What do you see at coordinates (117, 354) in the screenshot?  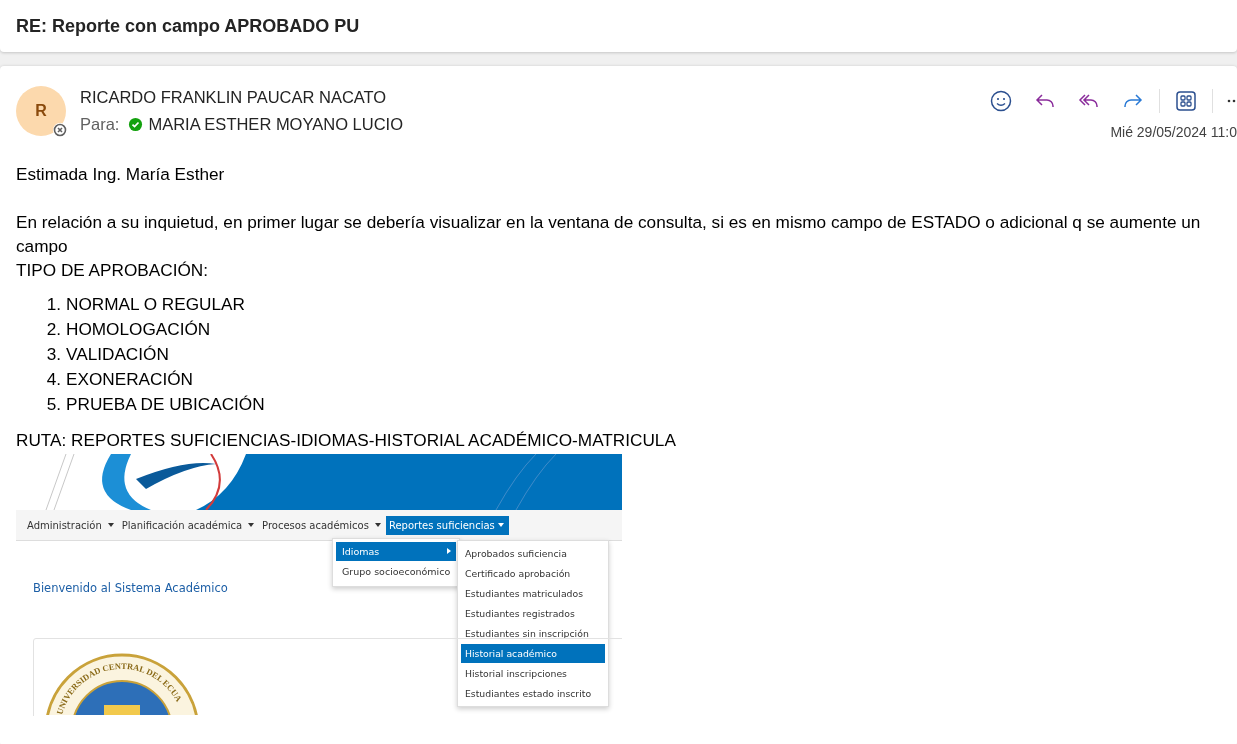 I see `list-item: VALIDACIÓN` at bounding box center [117, 354].